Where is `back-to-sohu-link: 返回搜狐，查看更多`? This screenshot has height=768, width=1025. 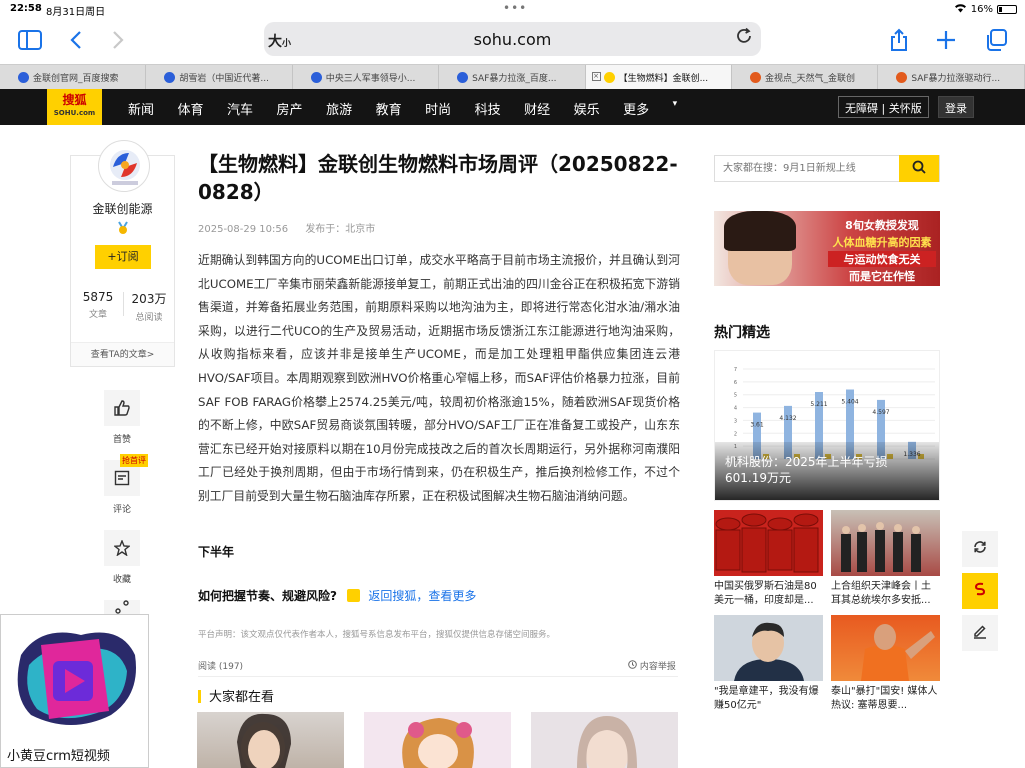
back-to-sohu-link: 返回搜狐，查看更多 is located at coordinates (422, 596).